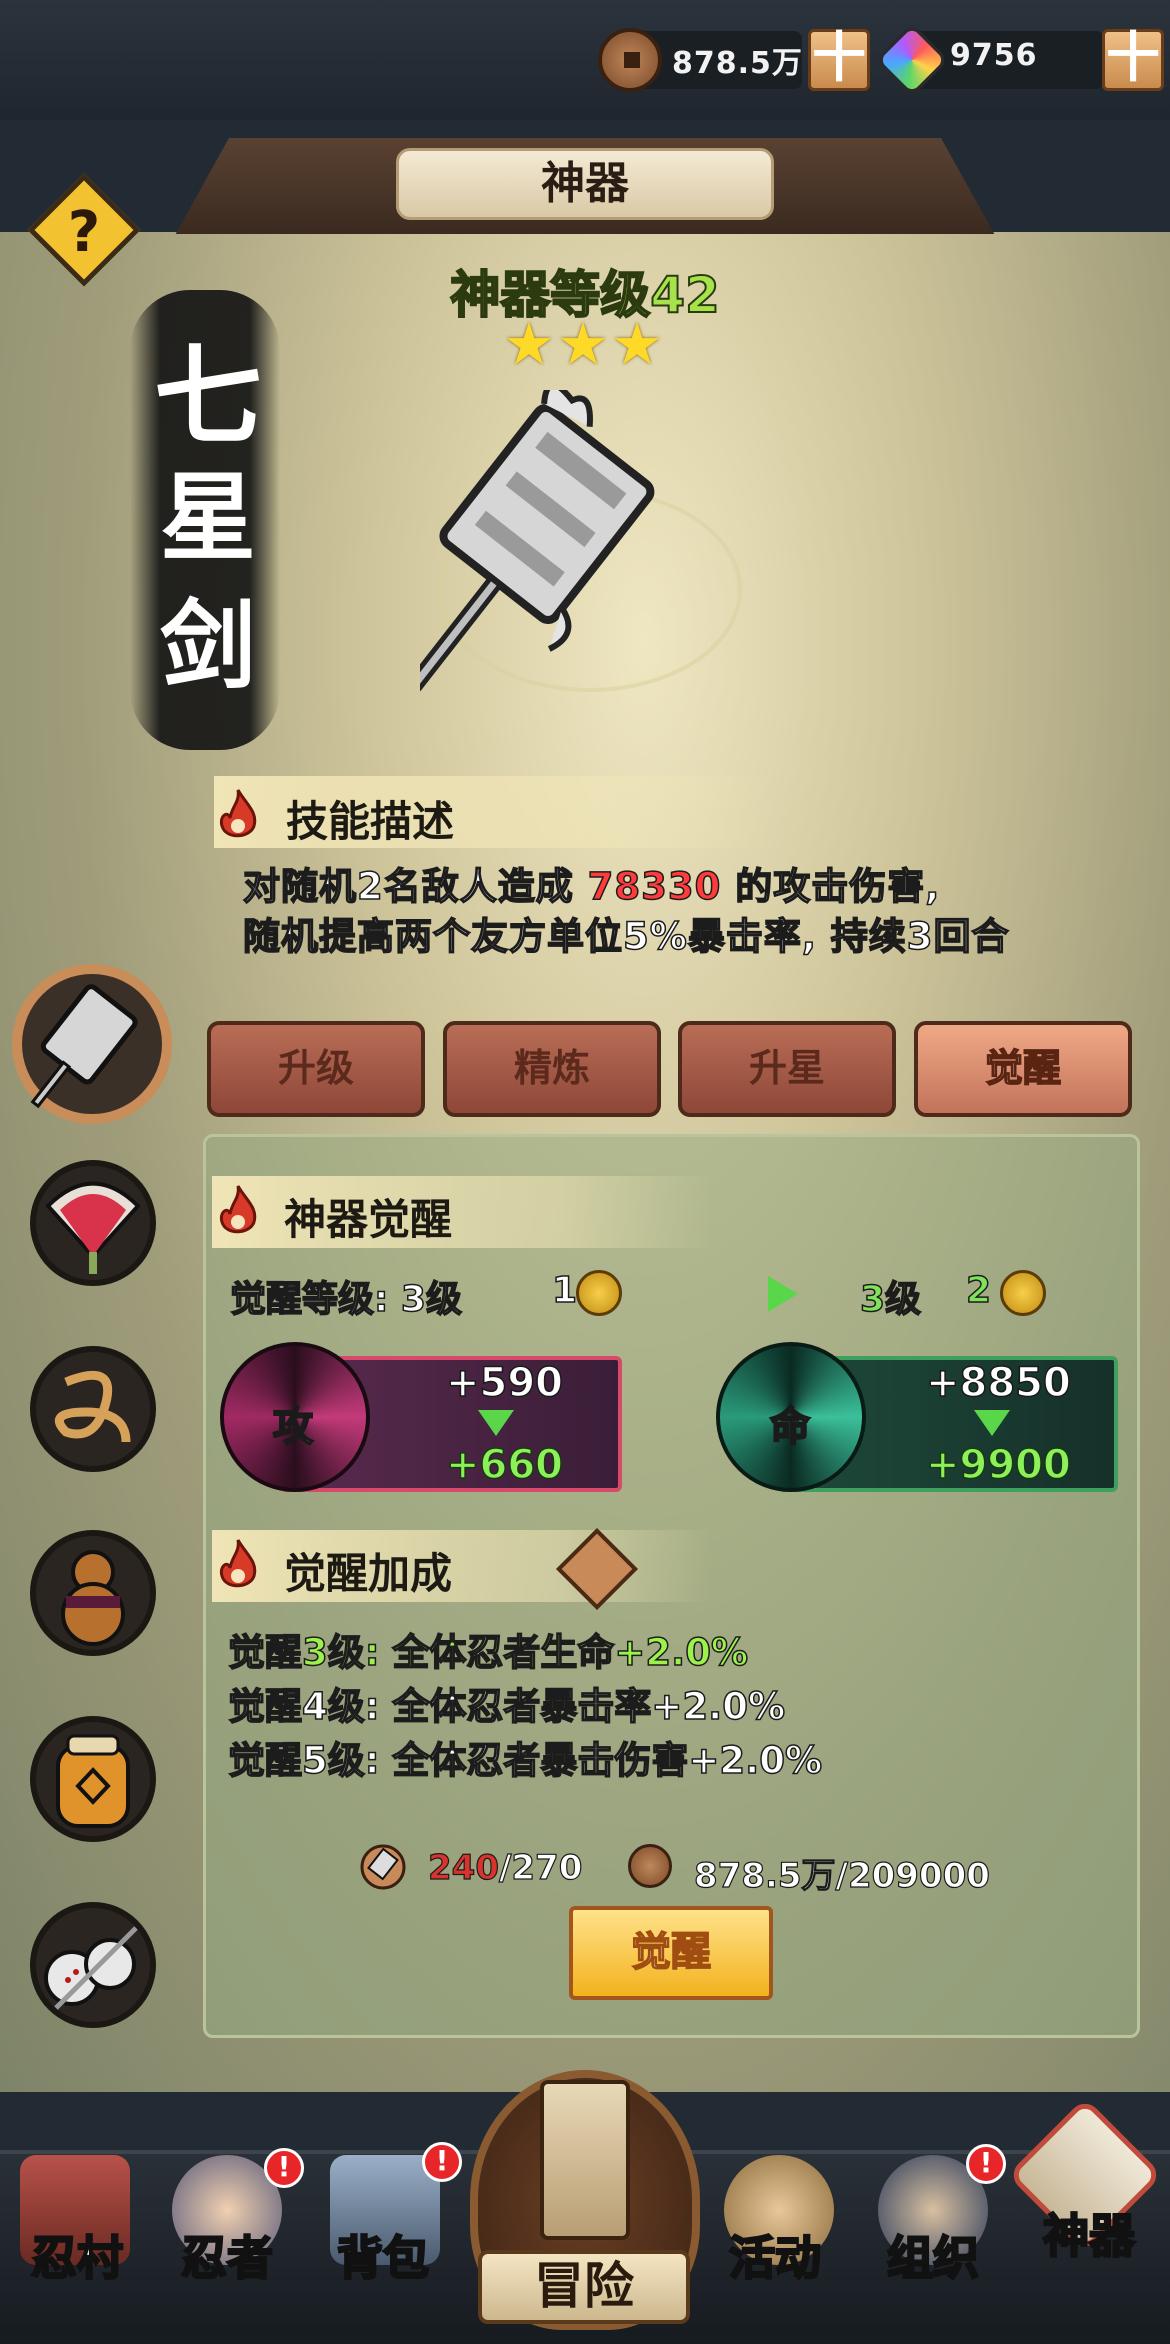 The image size is (1170, 2344). I want to click on artifact-slot-fan, so click(93, 1223).